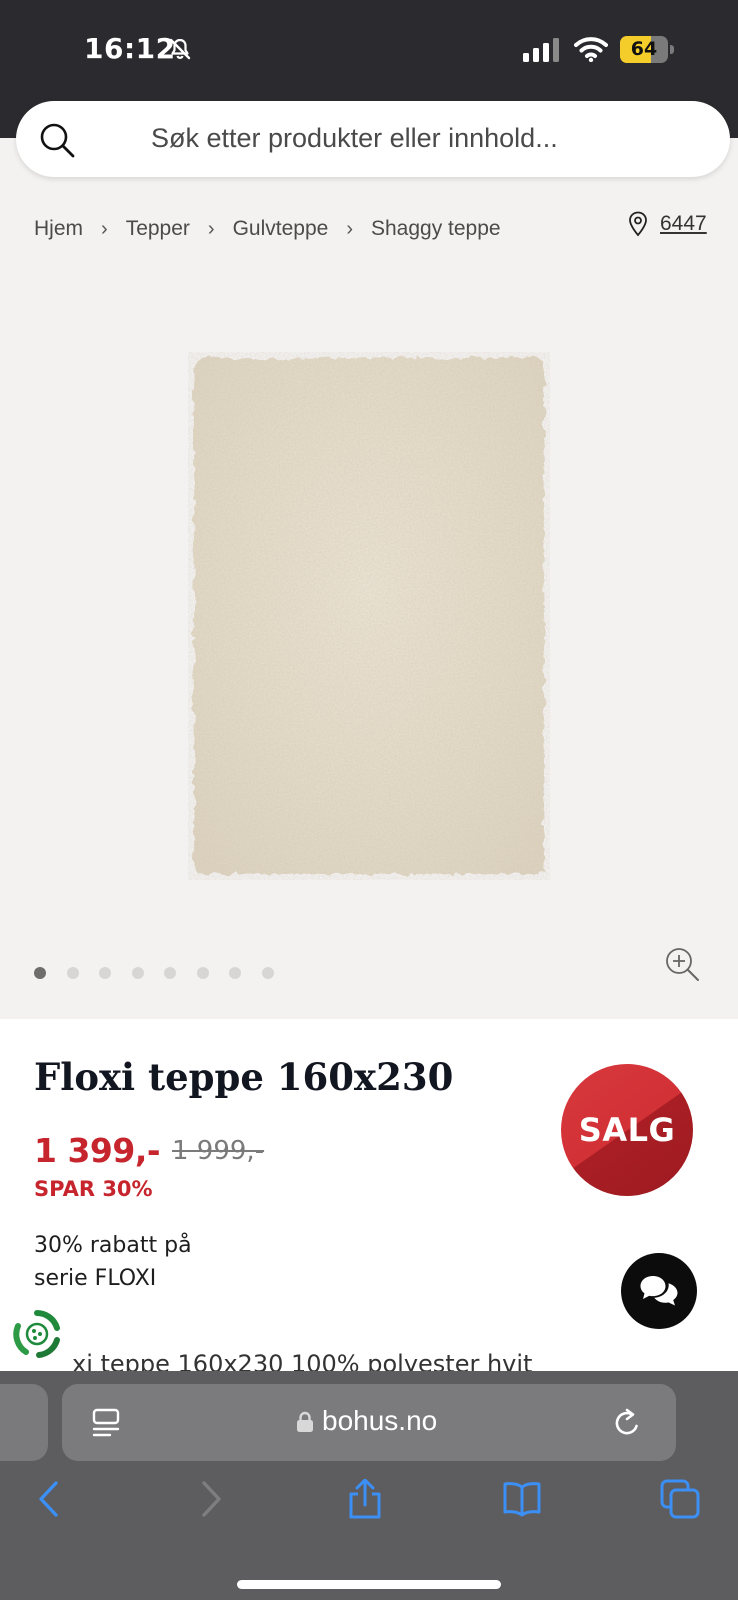  I want to click on bookmarks-icon, so click(522, 1499).